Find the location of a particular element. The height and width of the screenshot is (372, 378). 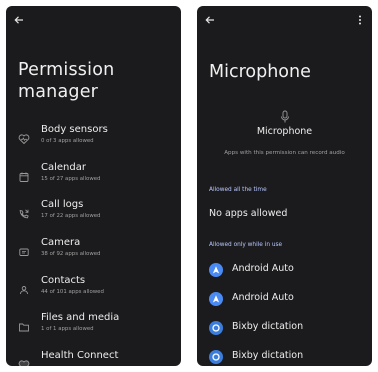

permission-item-call-logs: Call logs 17 of 22 apps allowed is located at coordinates (93, 216).